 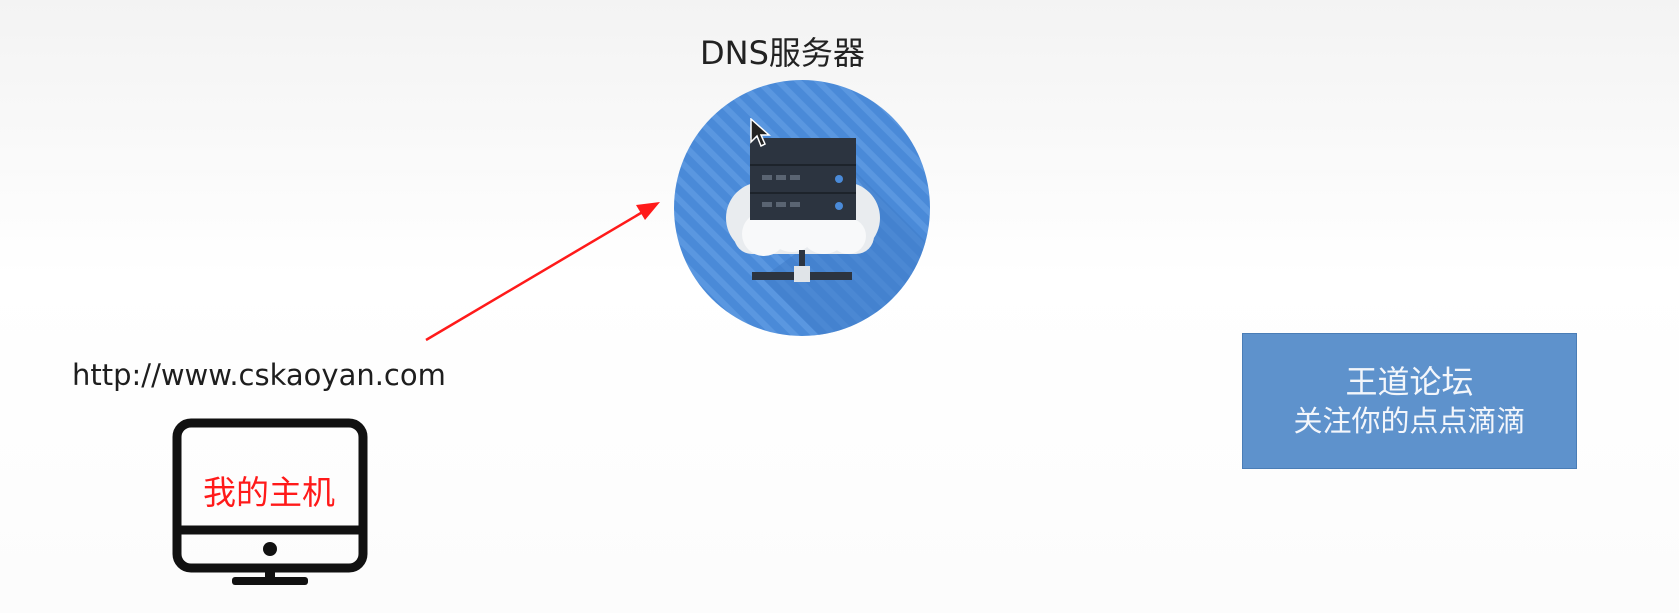 I want to click on mouse-cursor-icon, so click(x=760, y=133).